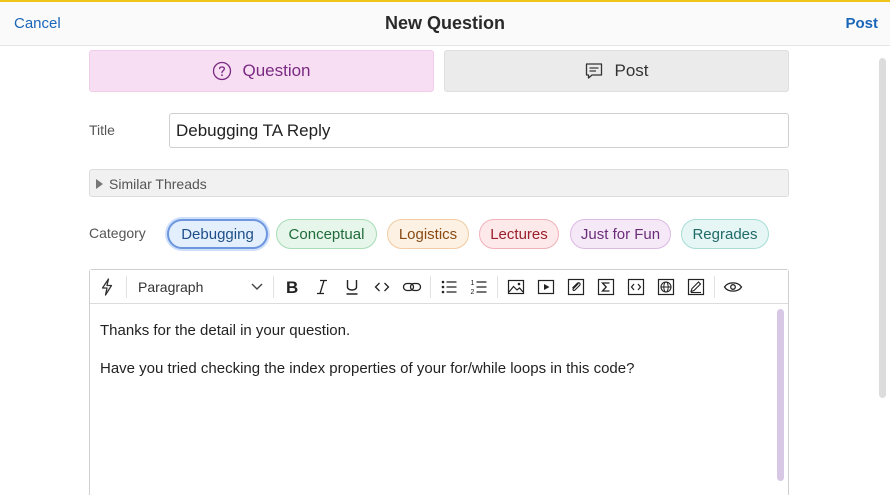  I want to click on category-chip-debugging: Debugging, so click(217, 234).